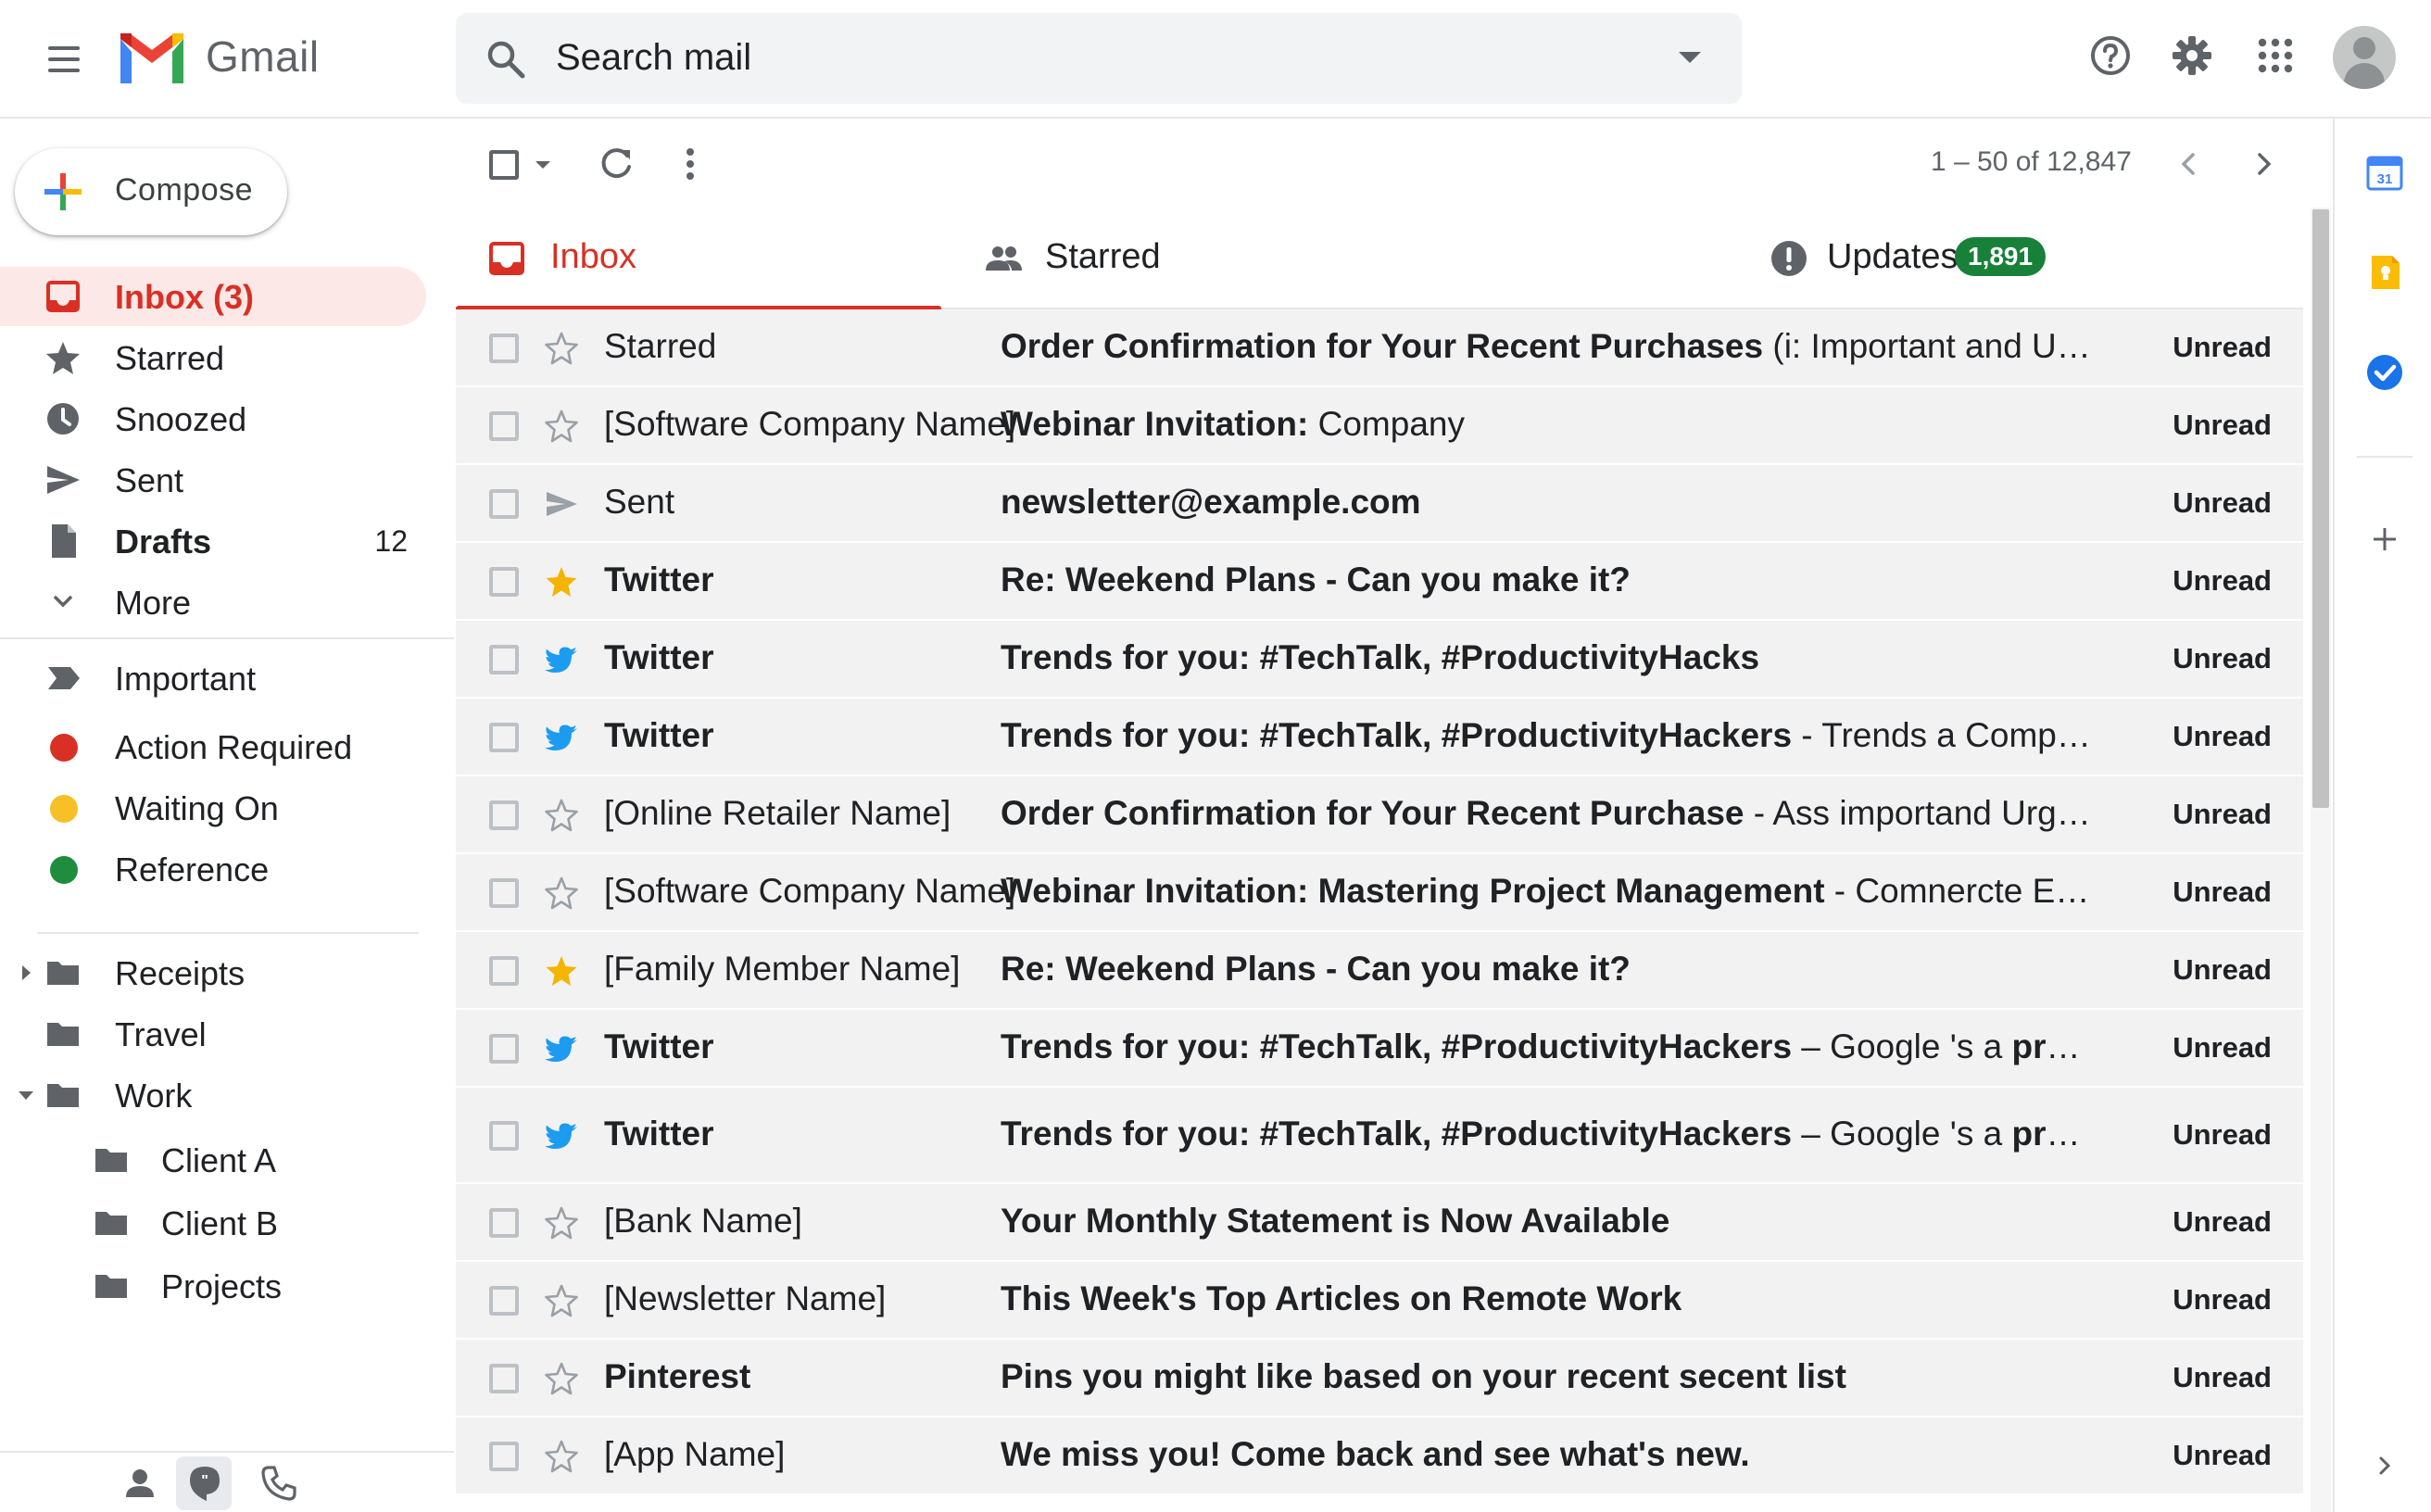  What do you see at coordinates (213, 357) in the screenshot?
I see `sidebar-item-starred: Starred` at bounding box center [213, 357].